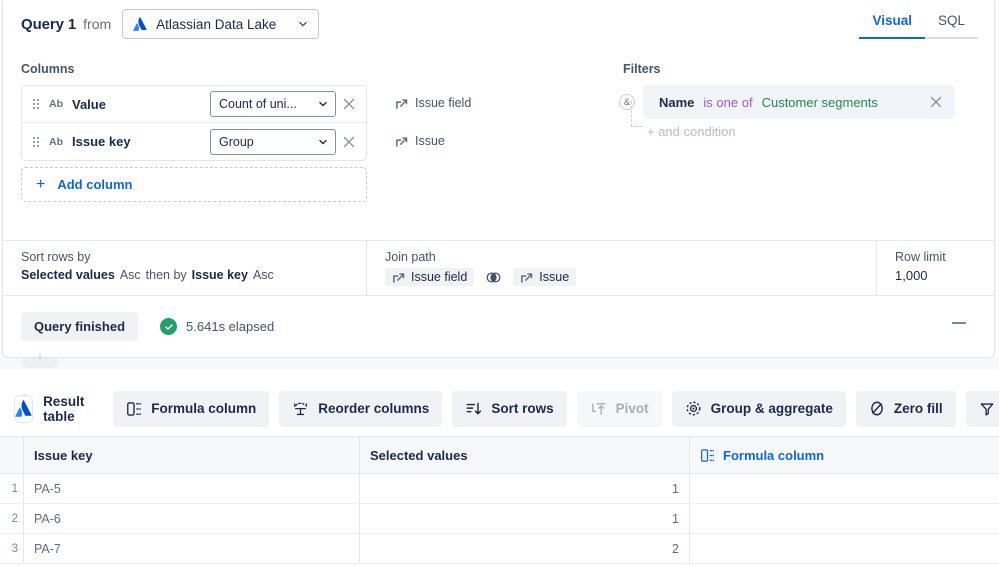 The height and width of the screenshot is (566, 999). Describe the element at coordinates (273, 141) in the screenshot. I see `column-aggregation-select: Group` at that location.